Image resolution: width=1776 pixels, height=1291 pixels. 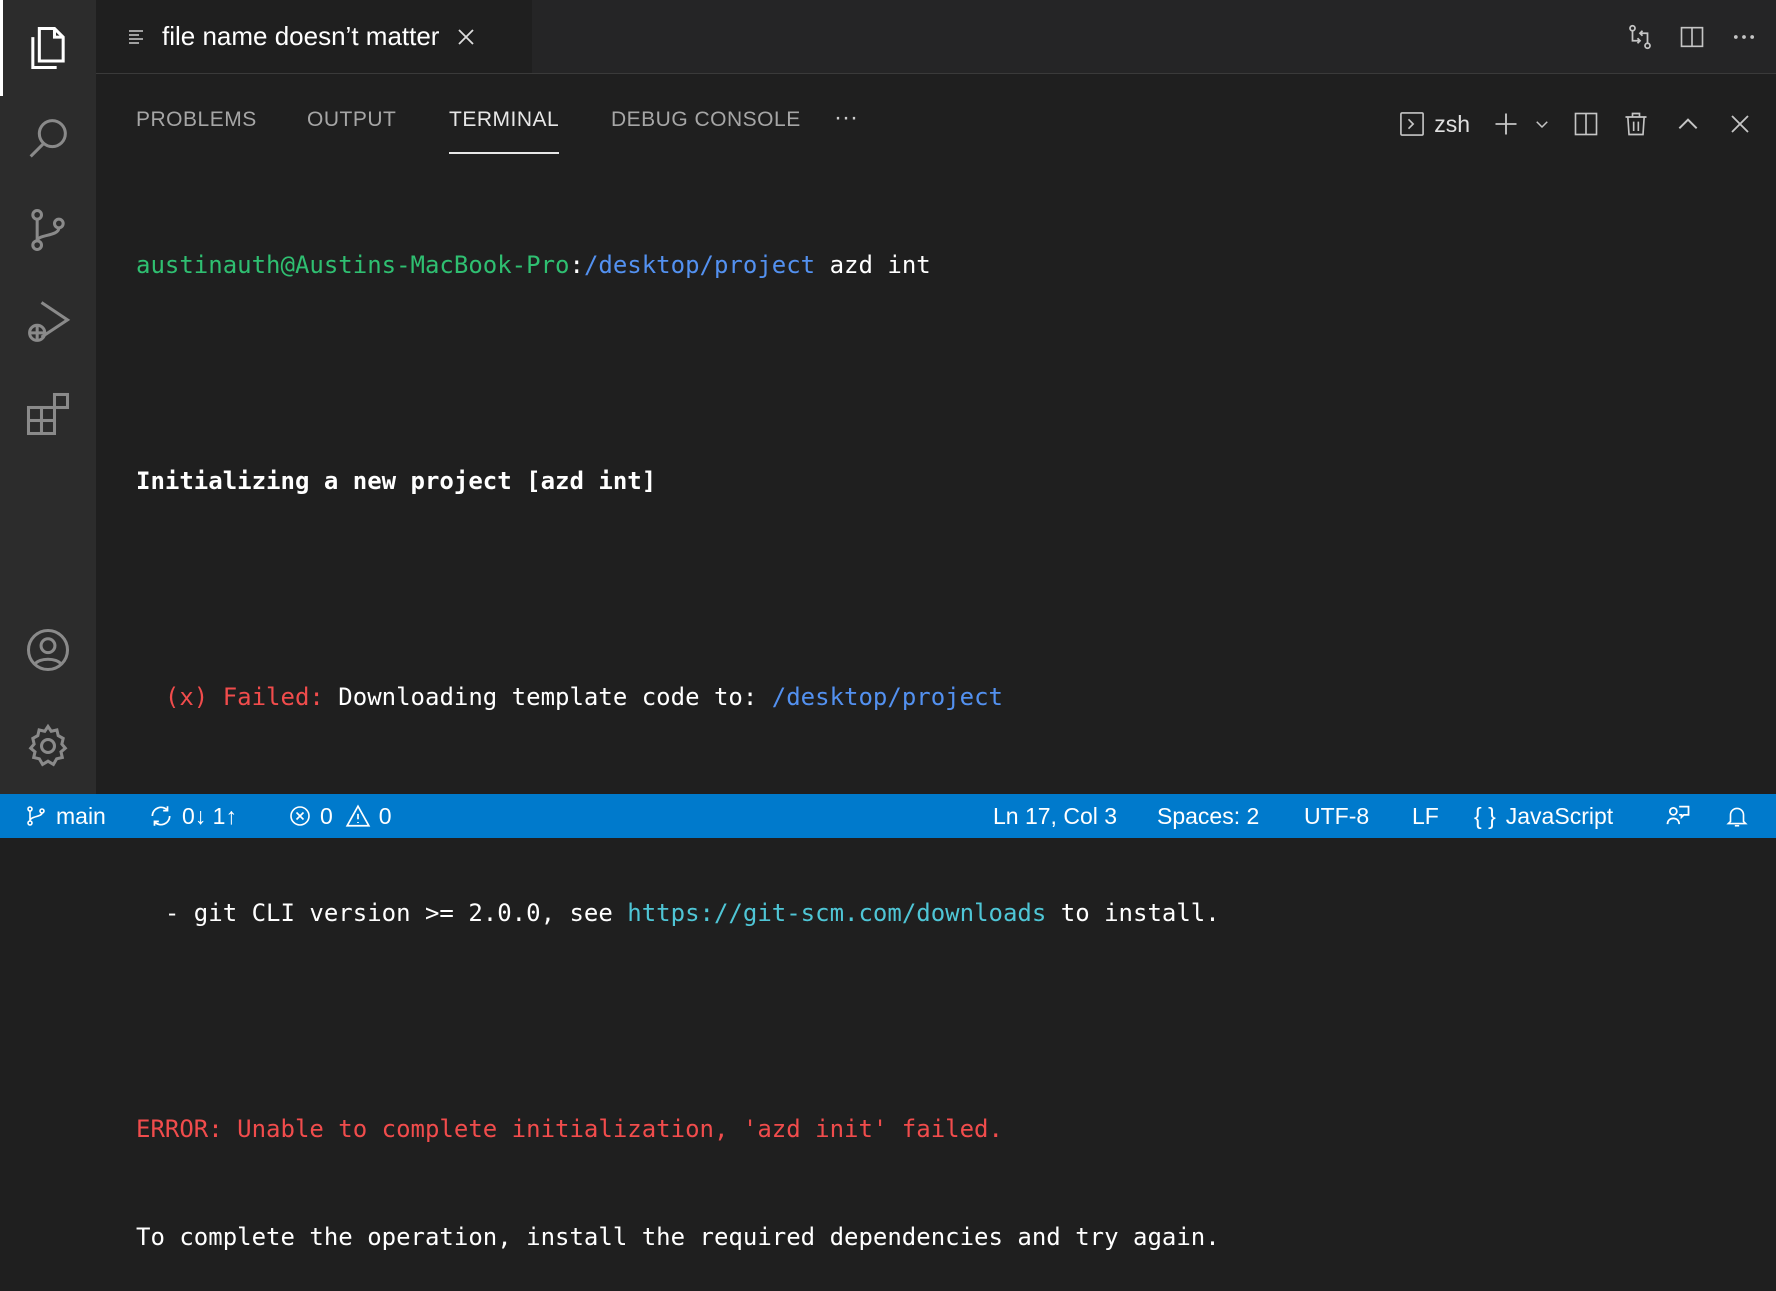 I want to click on sync-icon, so click(x=161, y=816).